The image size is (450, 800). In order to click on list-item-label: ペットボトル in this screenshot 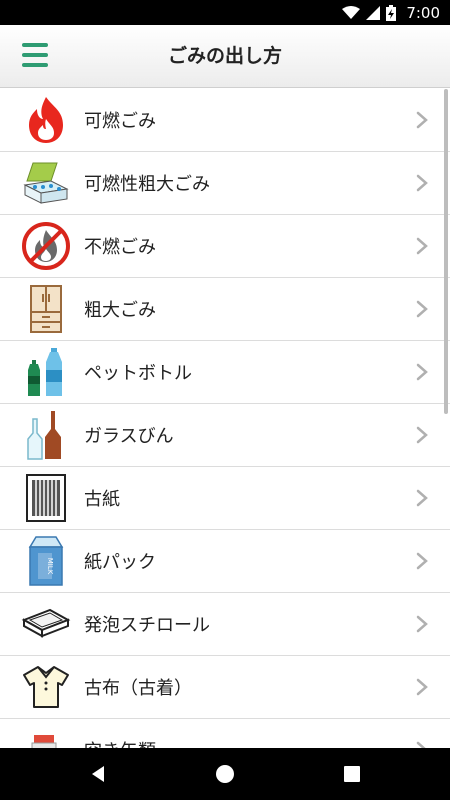, I will do `click(138, 373)`.